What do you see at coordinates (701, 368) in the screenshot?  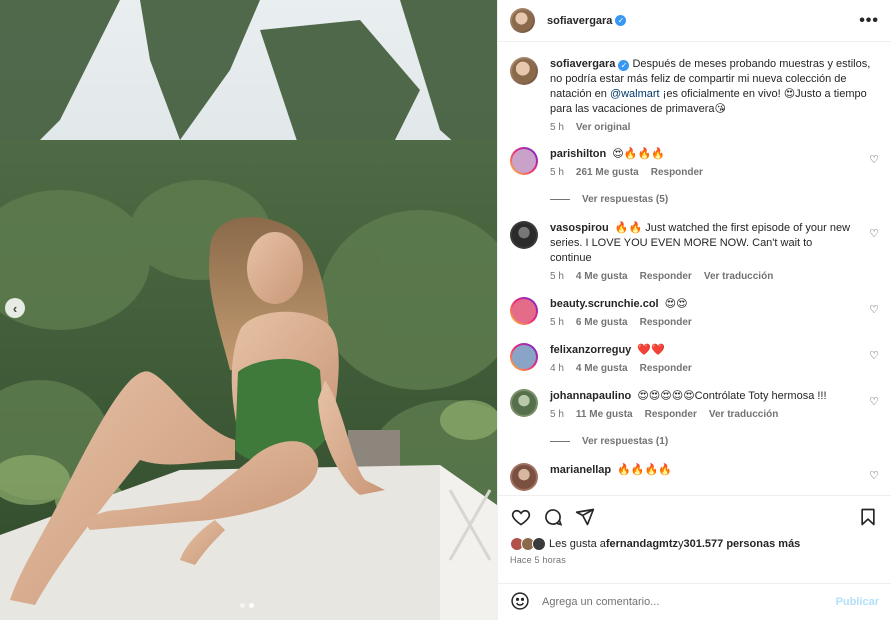 I see `comment-meta: 4 h 4 Me gusta Responder` at bounding box center [701, 368].